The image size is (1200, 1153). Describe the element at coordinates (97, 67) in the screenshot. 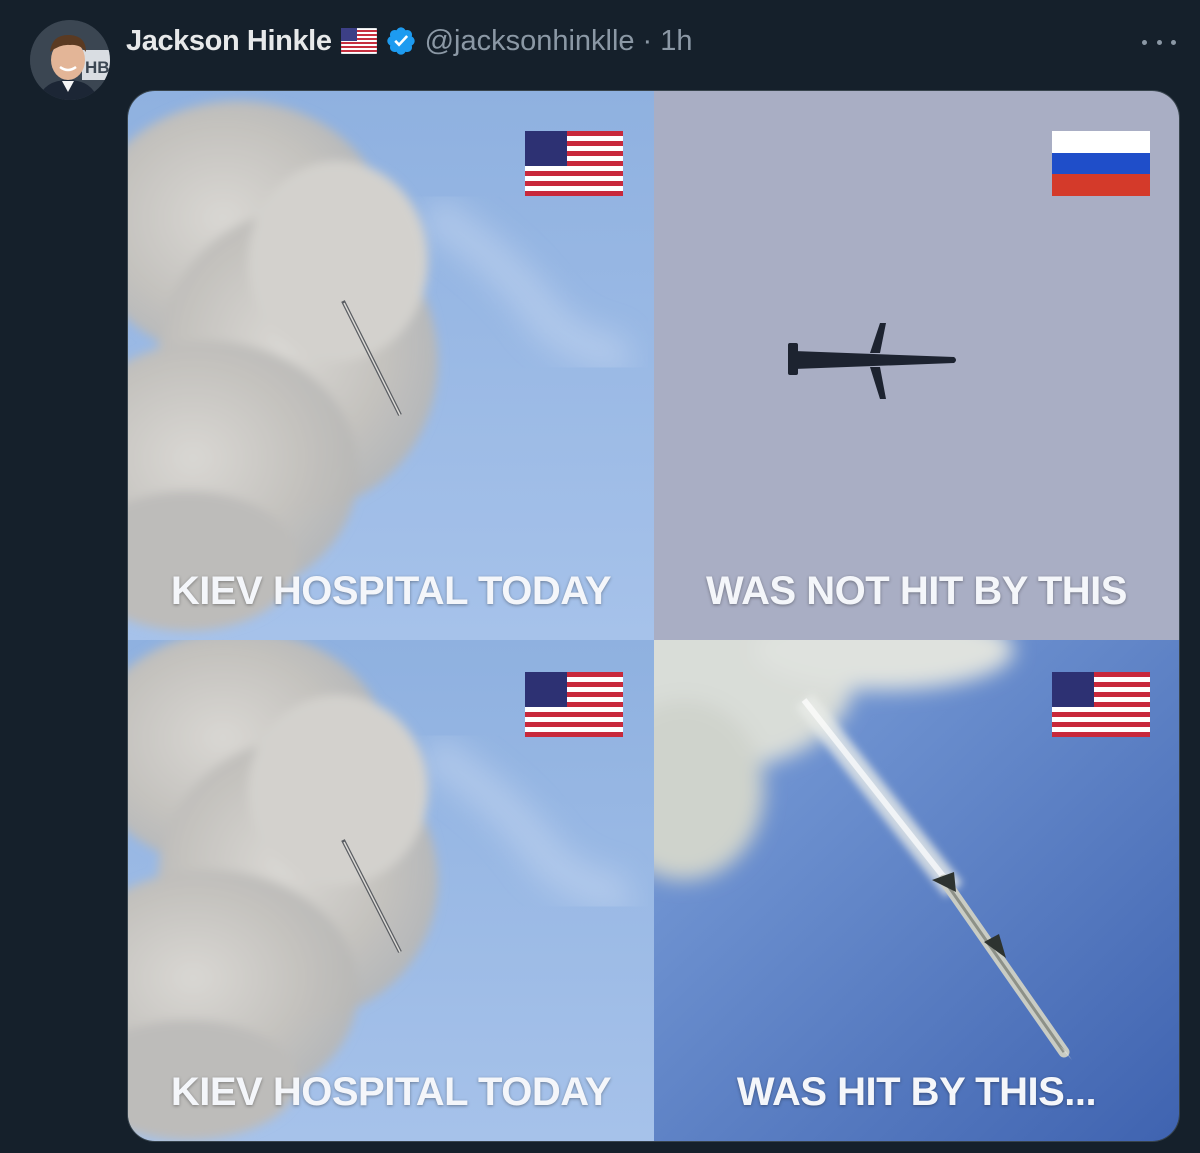

I see `svg-text: HB` at that location.